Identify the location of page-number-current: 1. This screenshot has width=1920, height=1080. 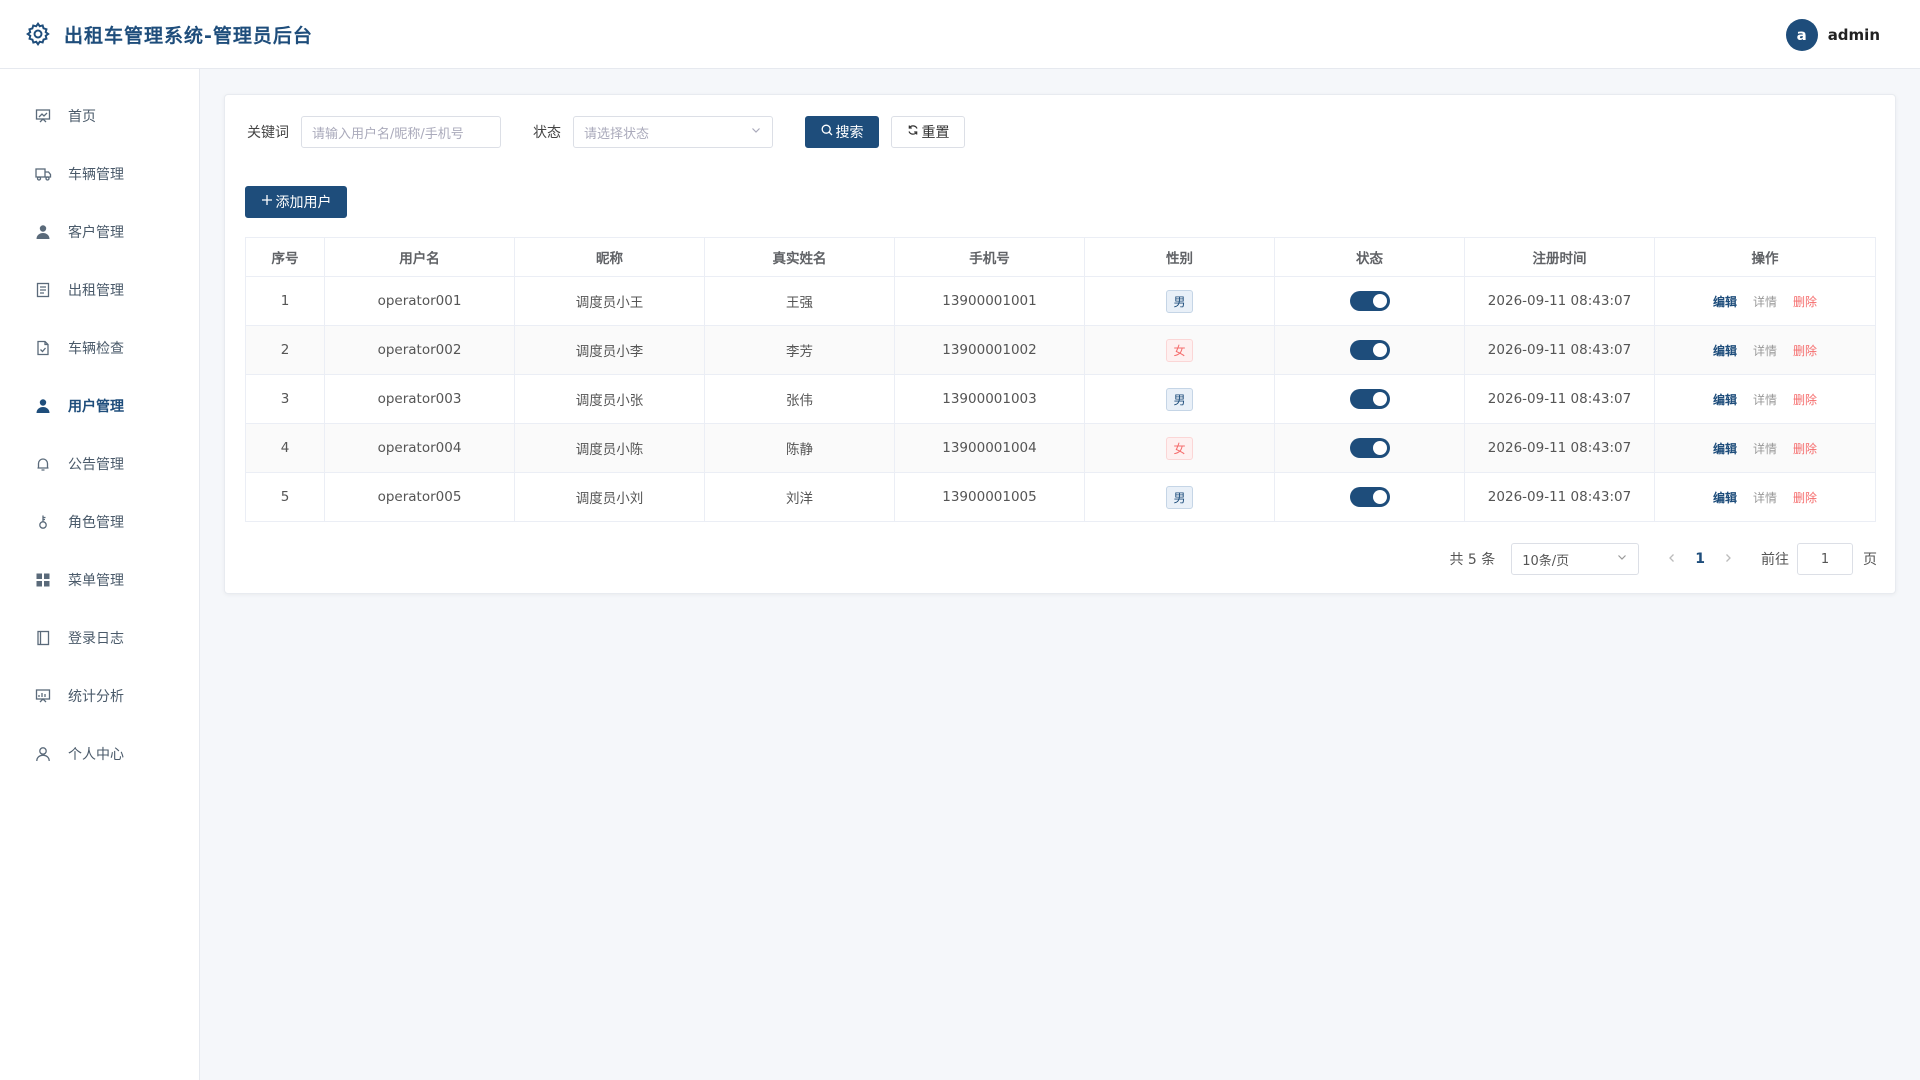
(1700, 559).